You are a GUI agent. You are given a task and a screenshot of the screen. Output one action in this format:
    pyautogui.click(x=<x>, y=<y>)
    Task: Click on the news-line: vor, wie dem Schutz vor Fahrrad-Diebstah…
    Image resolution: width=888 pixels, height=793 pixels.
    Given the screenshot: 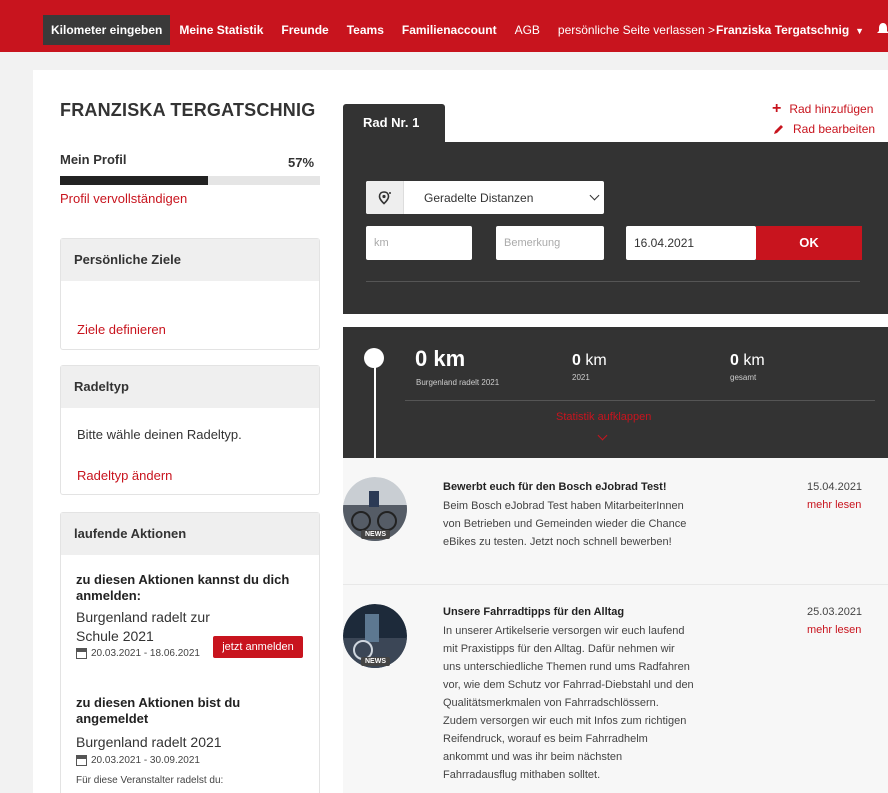 What is the action you would take?
    pyautogui.click(x=568, y=685)
    